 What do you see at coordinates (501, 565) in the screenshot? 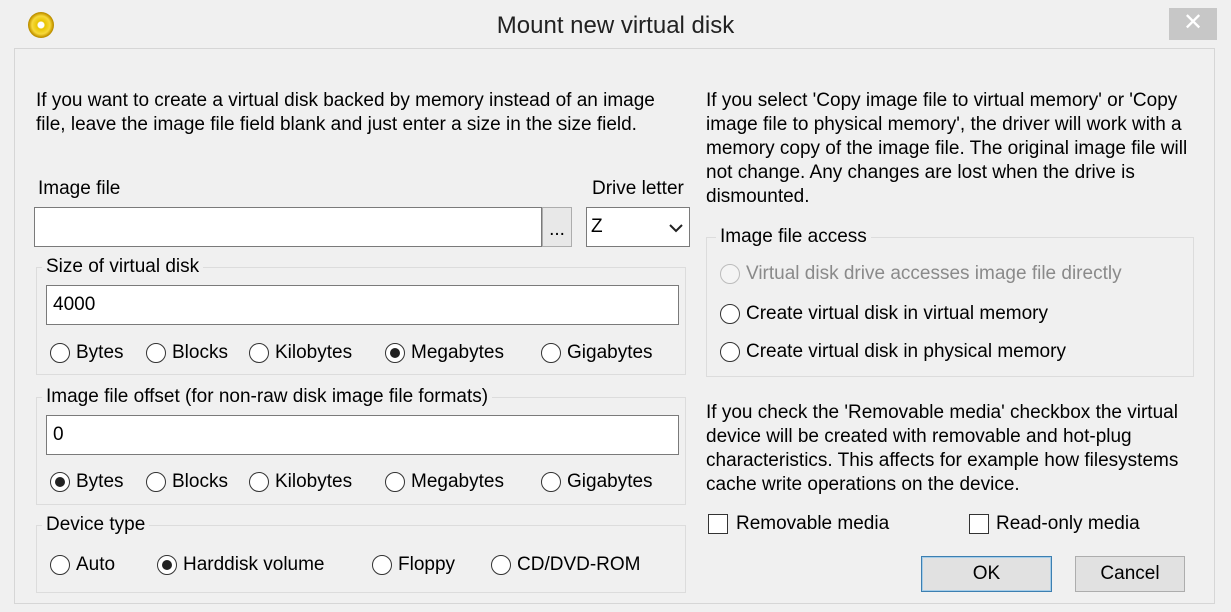
I see `radio-cdrom` at bounding box center [501, 565].